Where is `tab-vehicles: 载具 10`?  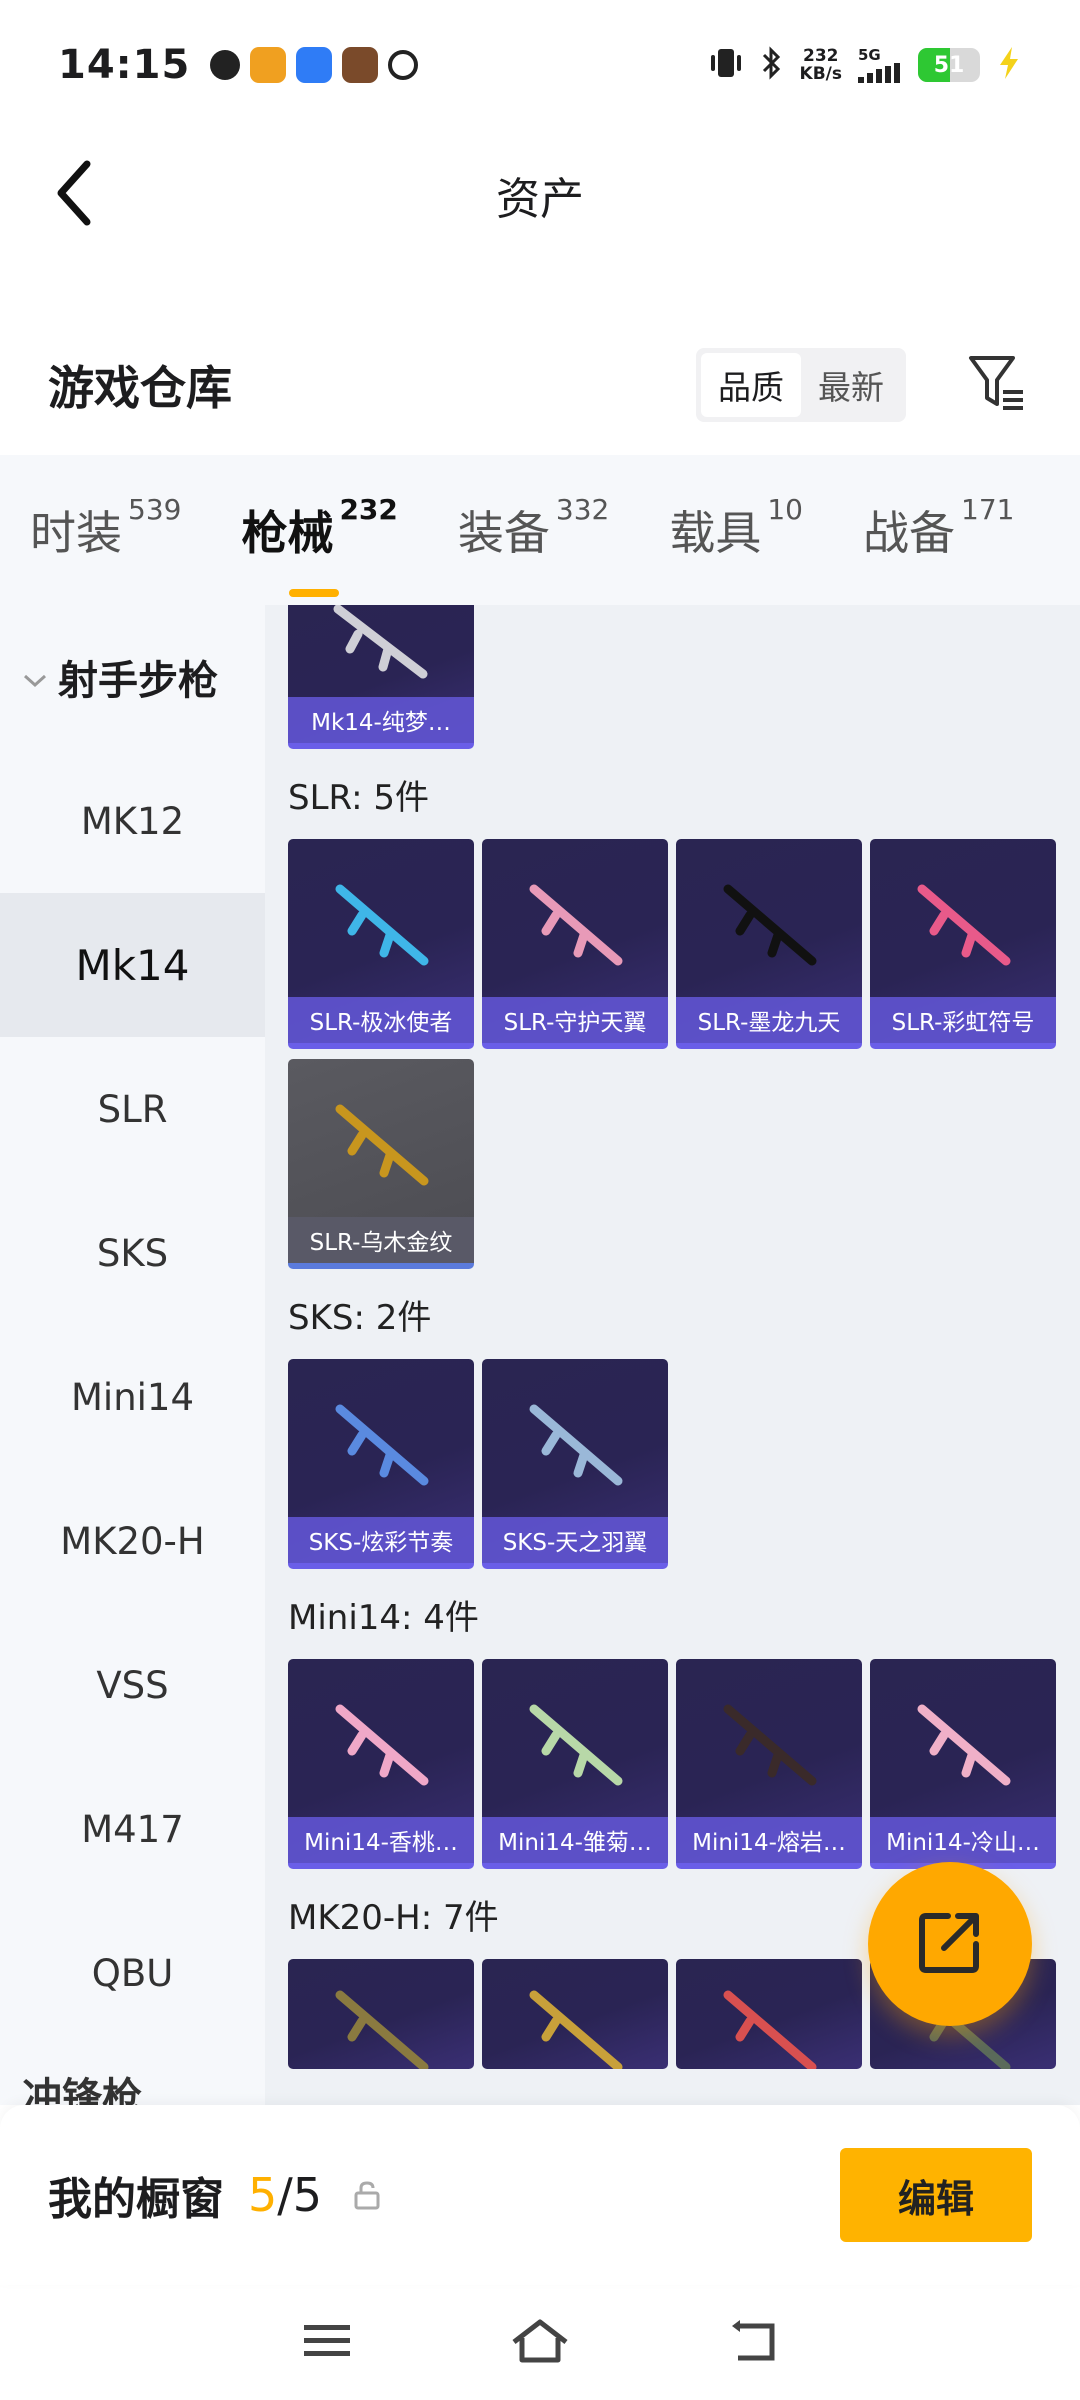 tab-vehicles: 载具 10 is located at coordinates (736, 528).